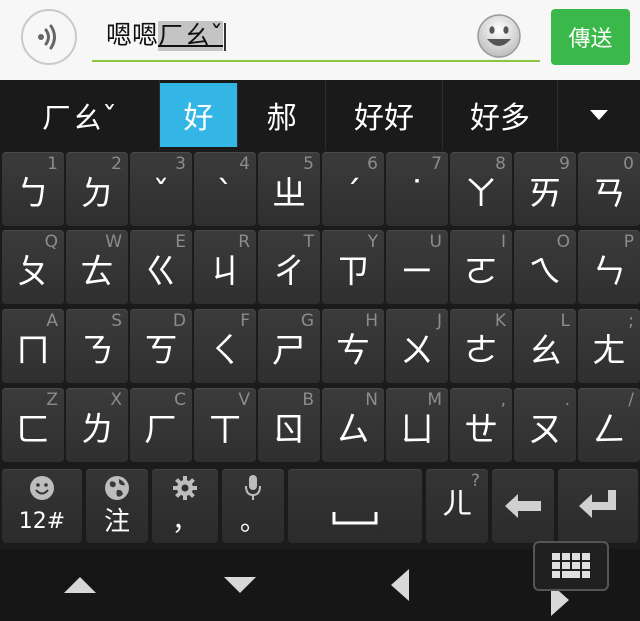 The height and width of the screenshot is (621, 640). I want to click on committed-text: 嗯嗯, so click(132, 36).